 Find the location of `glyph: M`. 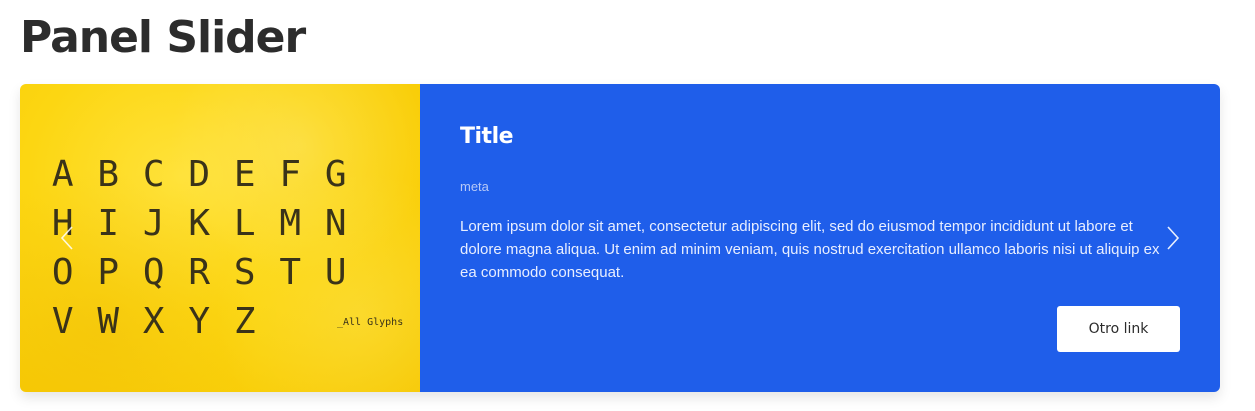

glyph: M is located at coordinates (290, 223).